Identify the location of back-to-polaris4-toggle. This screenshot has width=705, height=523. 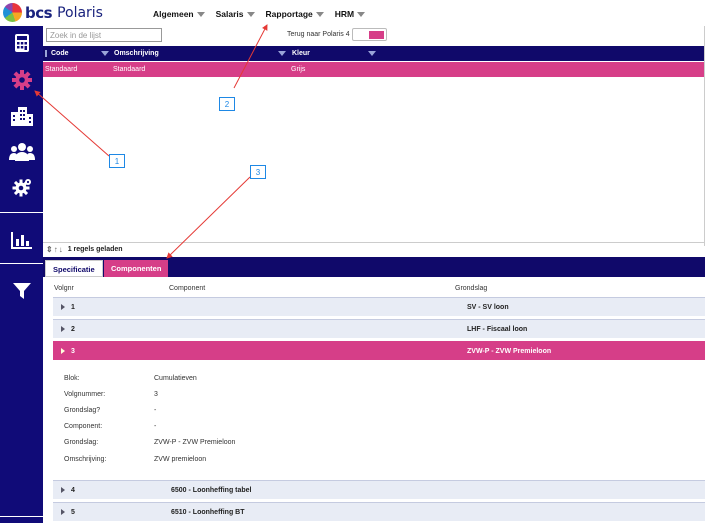
(369, 34).